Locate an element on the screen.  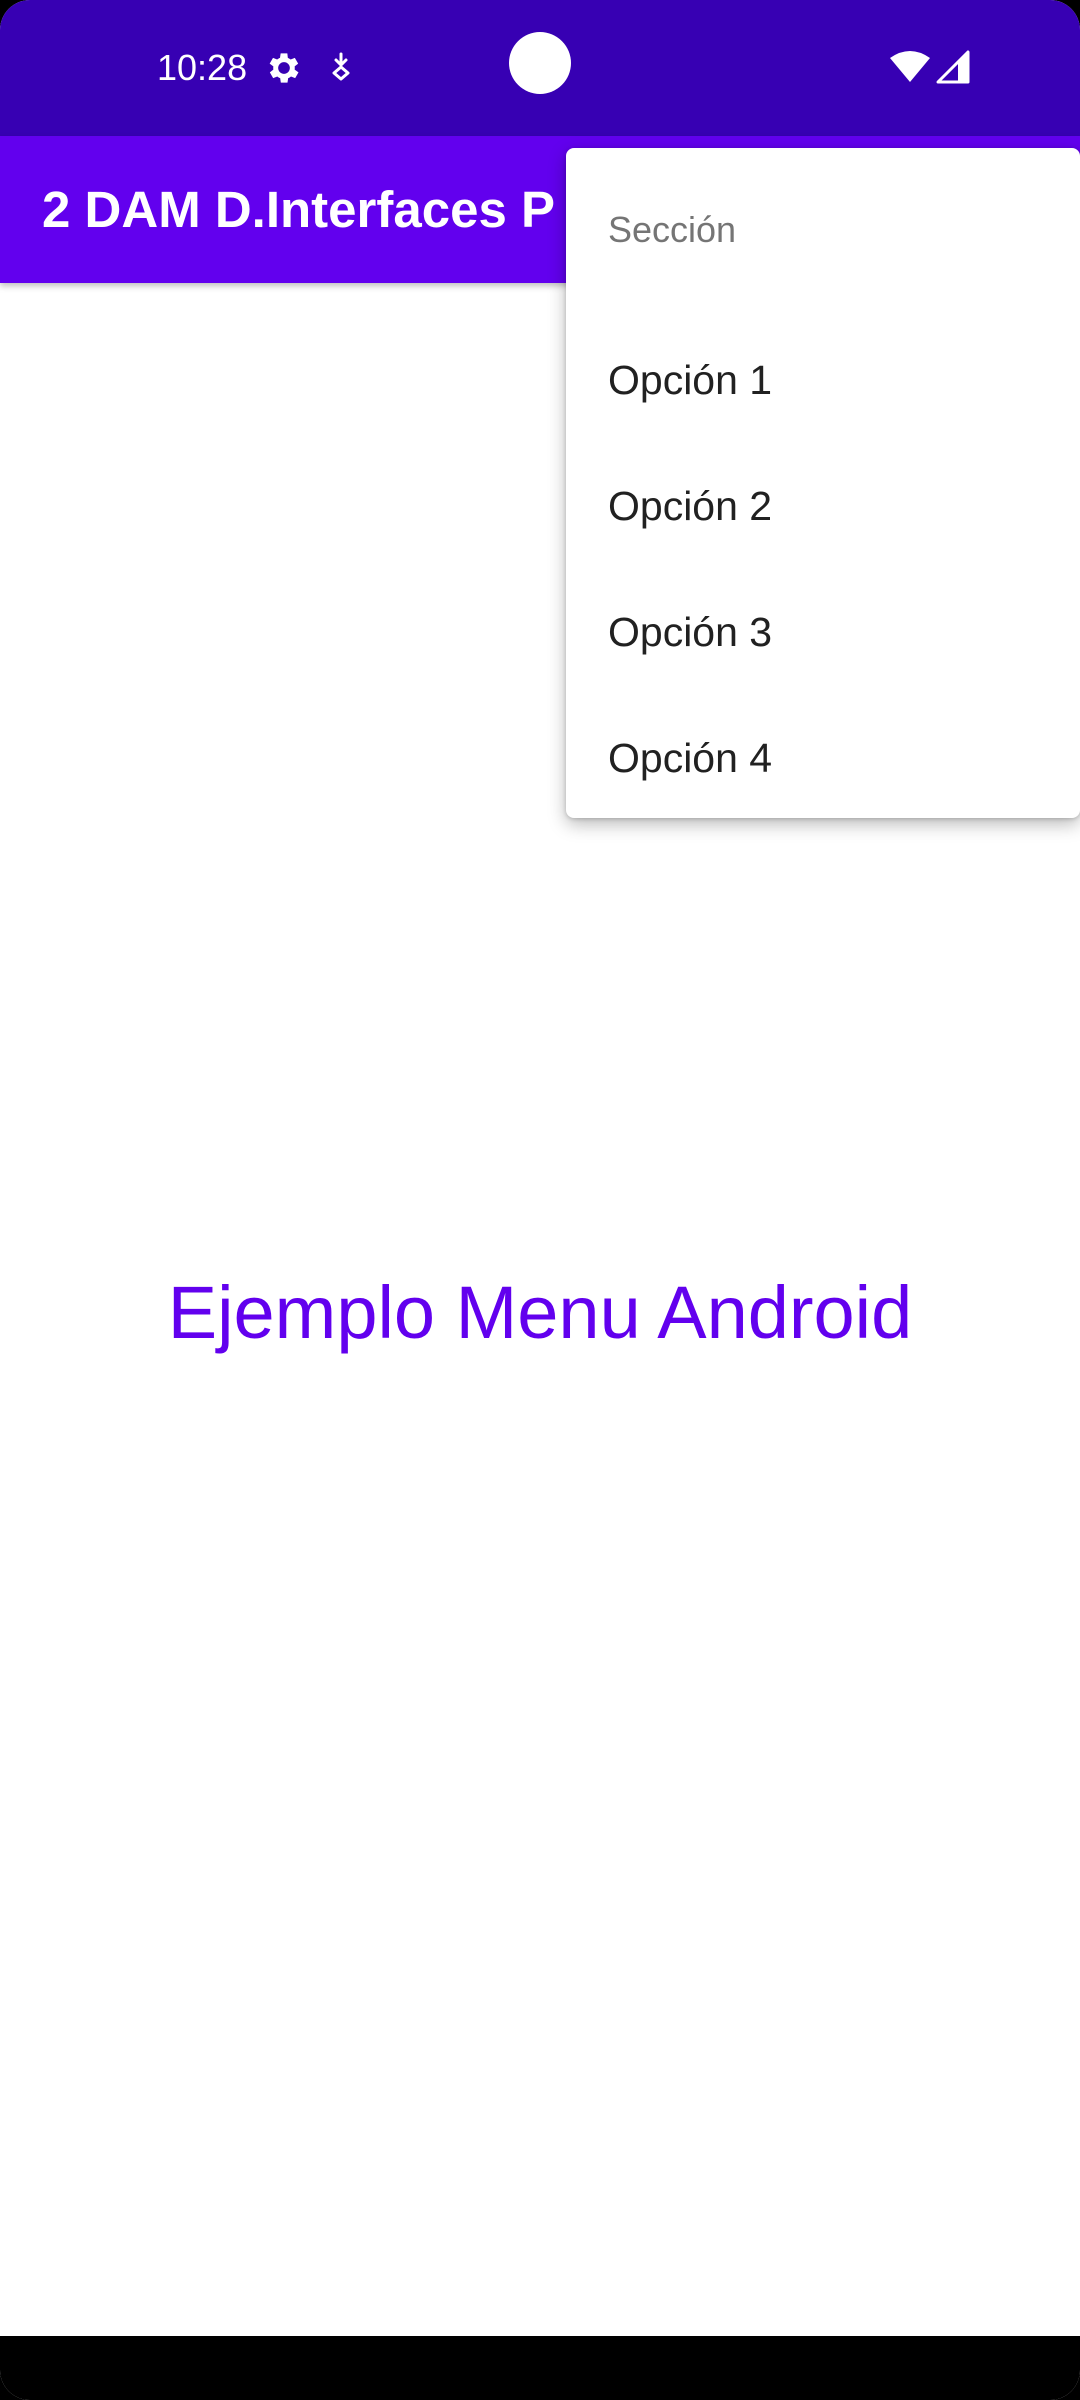
download-arrow-icon is located at coordinates (341, 66).